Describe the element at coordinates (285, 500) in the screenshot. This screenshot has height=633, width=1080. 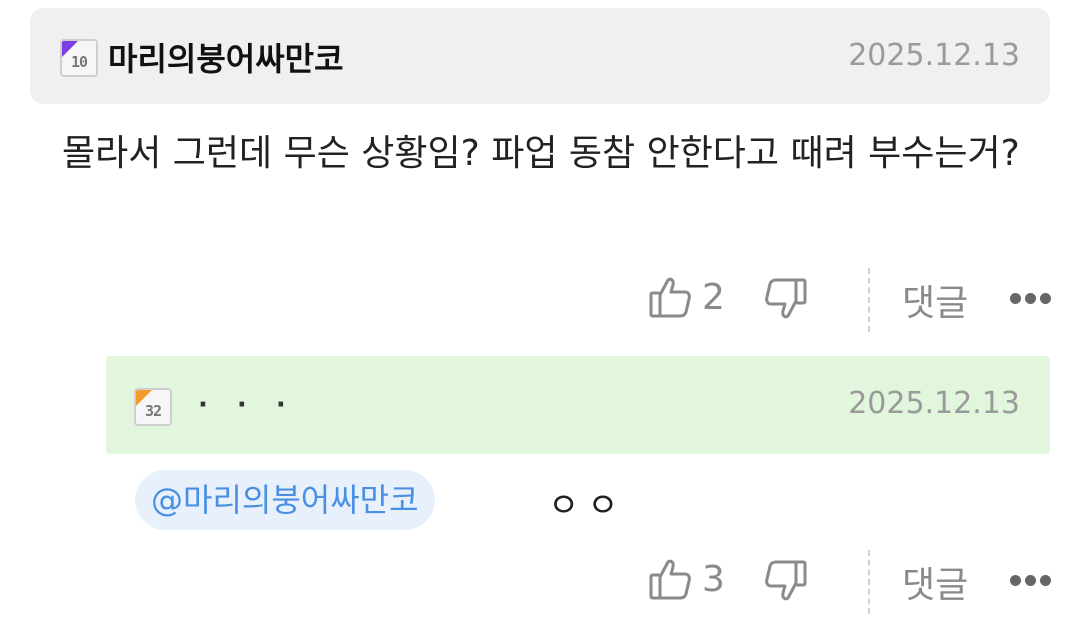
I see `mention-tag: @마리의붕어싸만코` at that location.